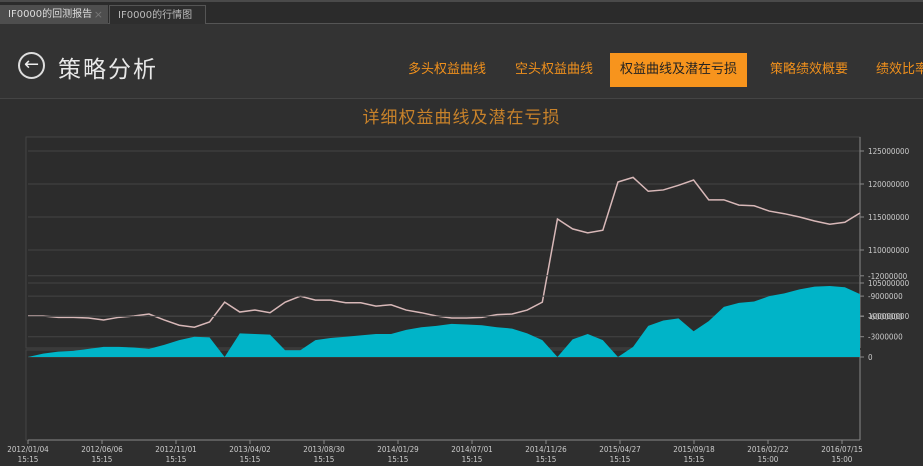  What do you see at coordinates (324, 449) in the screenshot?
I see `x-tick-date: 2013/08/30` at bounding box center [324, 449].